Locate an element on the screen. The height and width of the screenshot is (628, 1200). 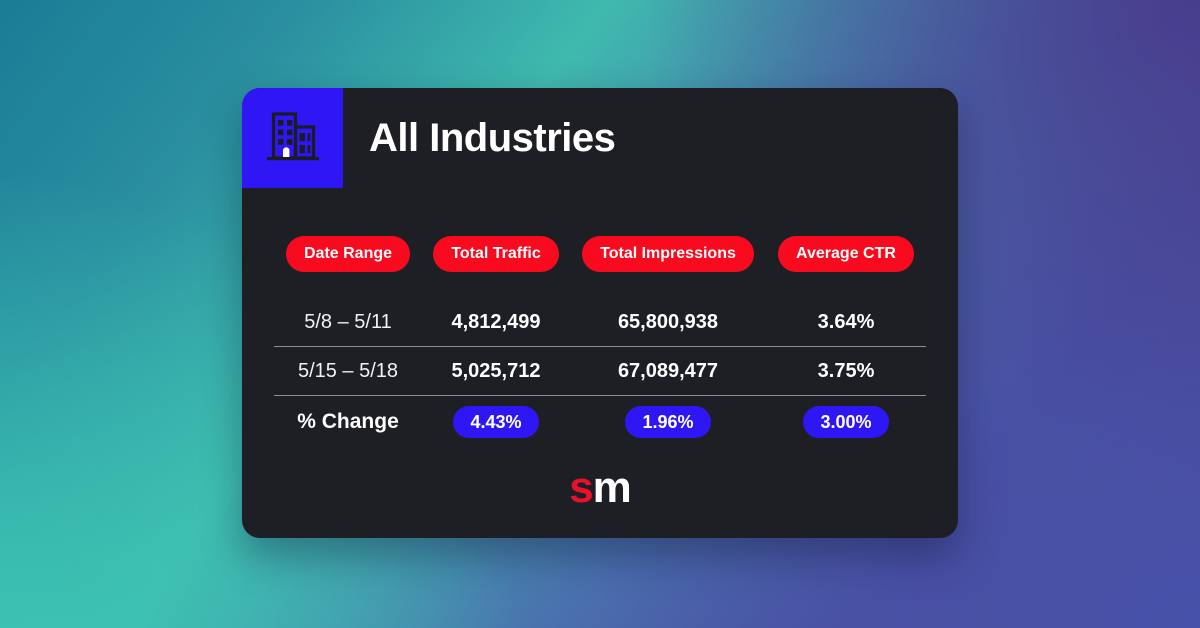
brand-logo: s m is located at coordinates (600, 488).